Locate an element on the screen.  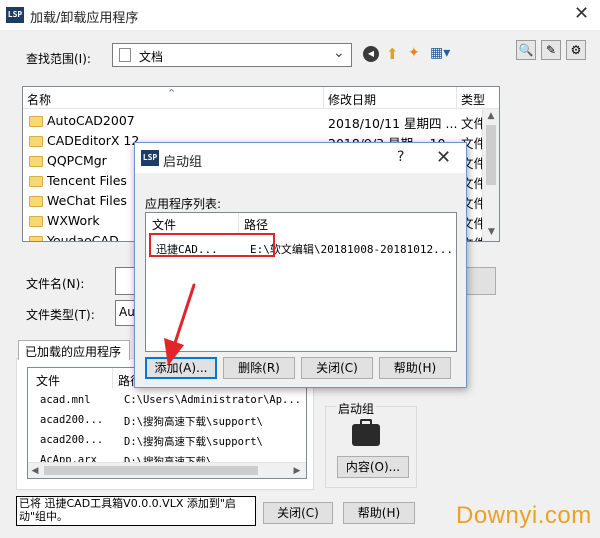
loaded-apps-hscroll: ◀ ▶ is located at coordinates (167, 470).